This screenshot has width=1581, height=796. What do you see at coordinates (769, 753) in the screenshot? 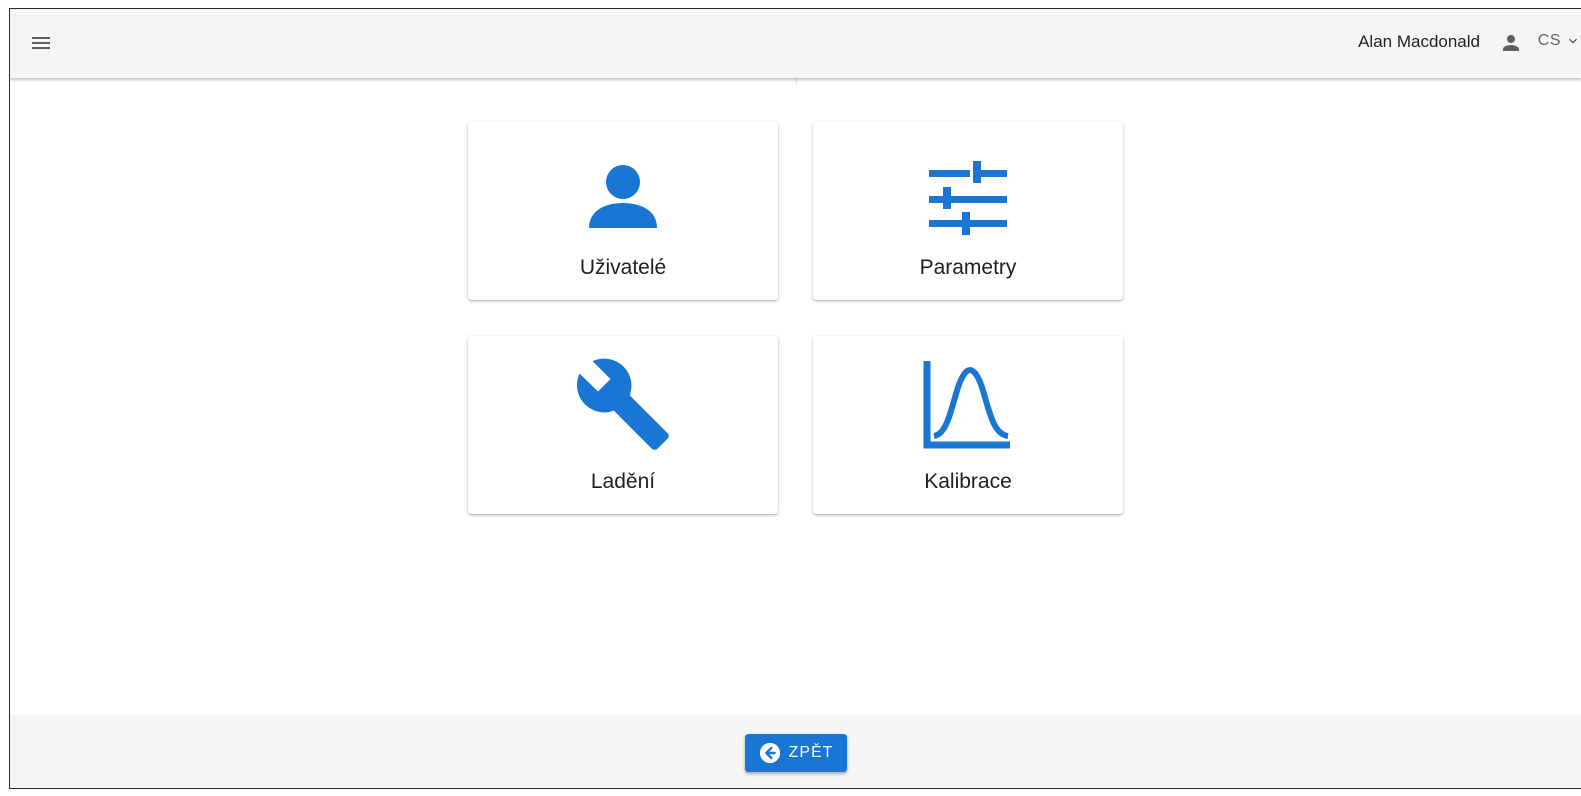
I see `arrow-left-circle-icon` at bounding box center [769, 753].